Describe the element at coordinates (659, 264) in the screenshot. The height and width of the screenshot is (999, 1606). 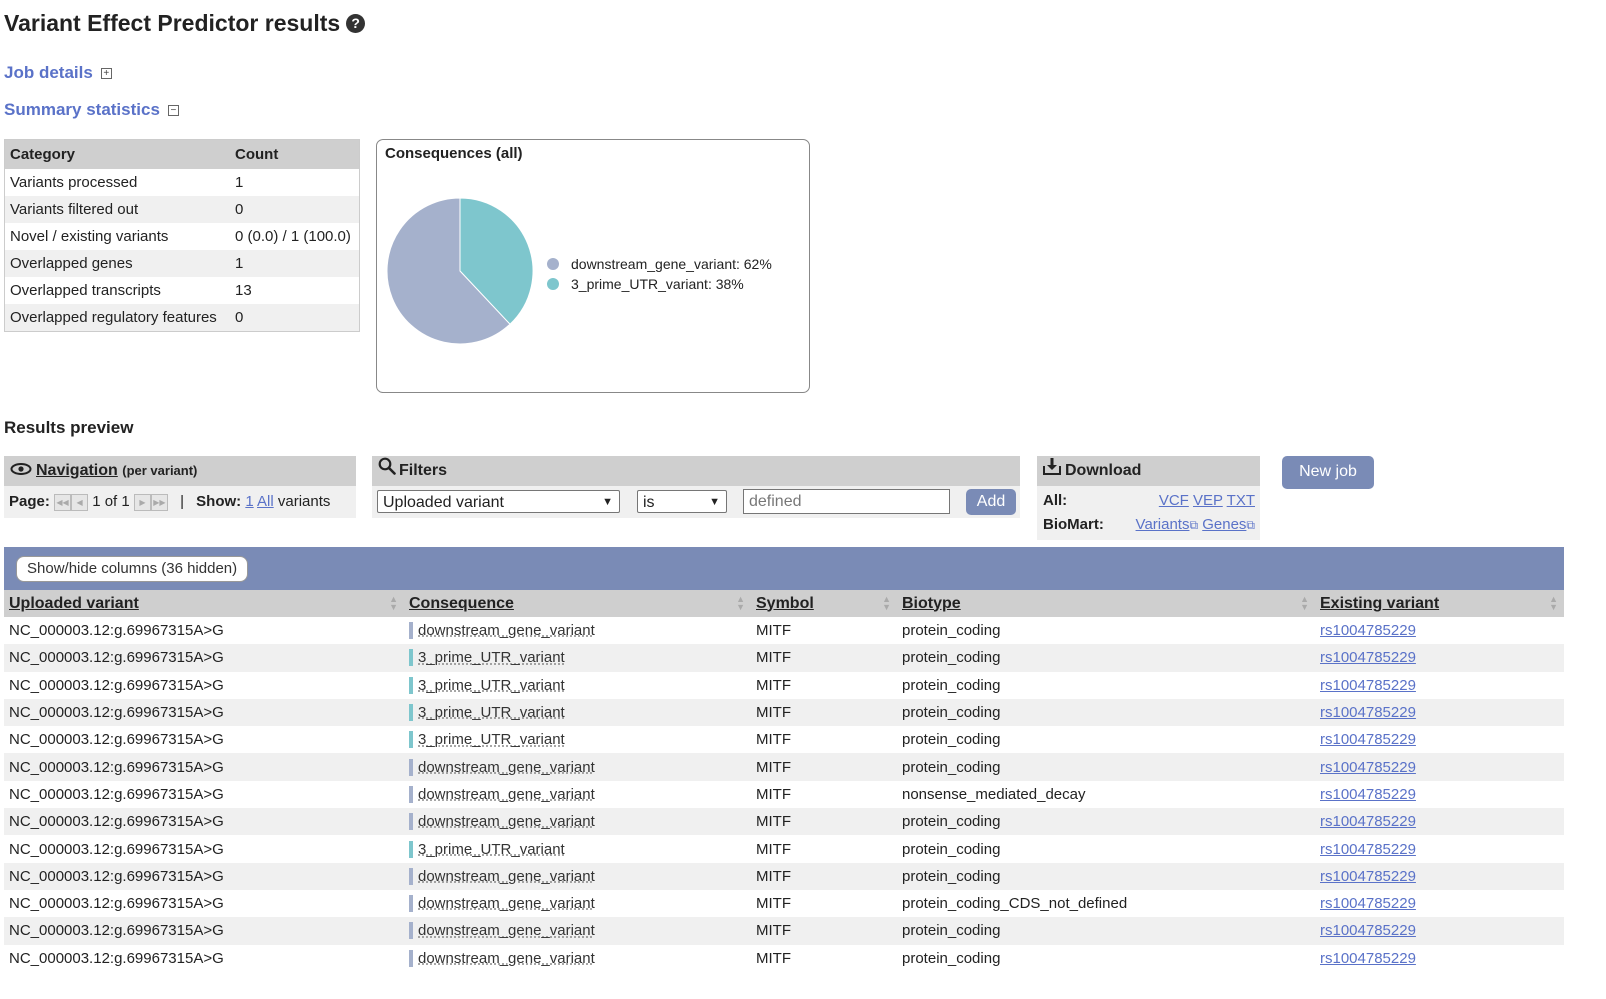
I see `legend-item: downstream_gene_variant: 62%` at that location.